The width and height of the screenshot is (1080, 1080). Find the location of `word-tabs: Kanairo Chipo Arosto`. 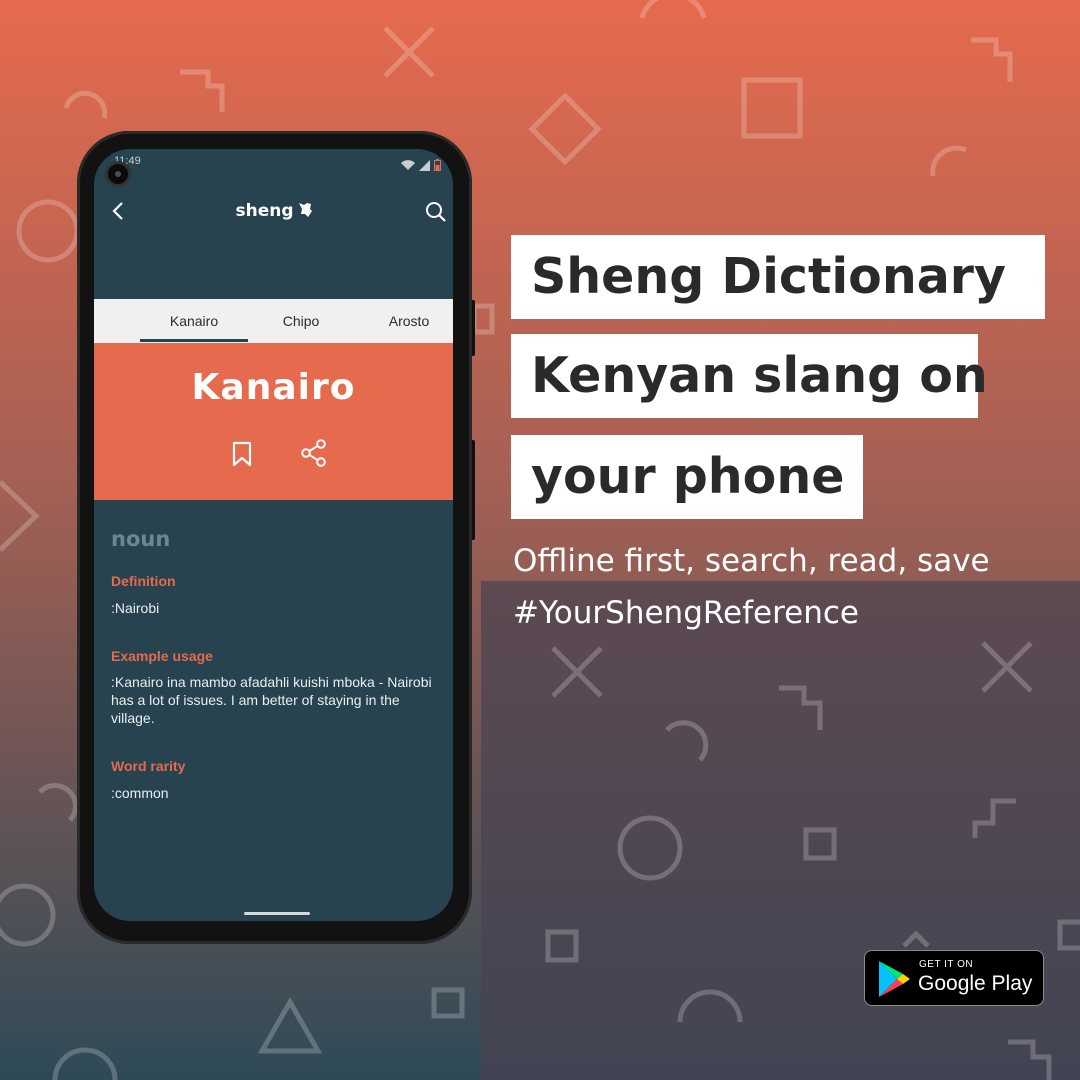

word-tabs: Kanairo Chipo Arosto is located at coordinates (273, 321).